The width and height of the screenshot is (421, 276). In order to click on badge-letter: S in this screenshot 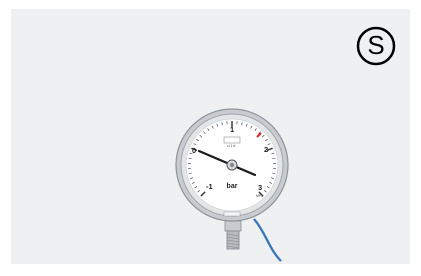, I will do `click(375, 45)`.